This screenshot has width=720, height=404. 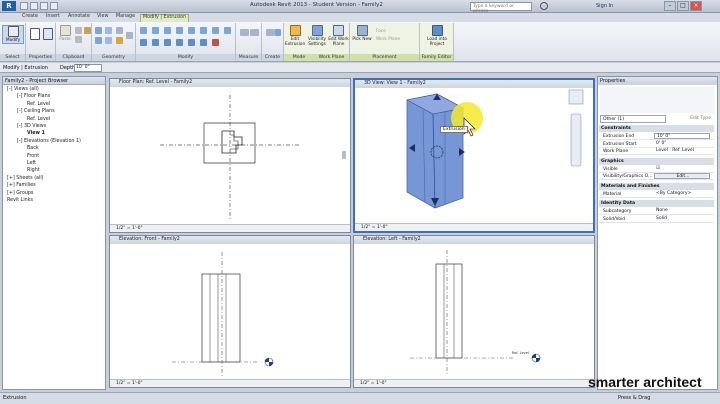 What do you see at coordinates (129, 35) in the screenshot?
I see `split-face-icon` at bounding box center [129, 35].